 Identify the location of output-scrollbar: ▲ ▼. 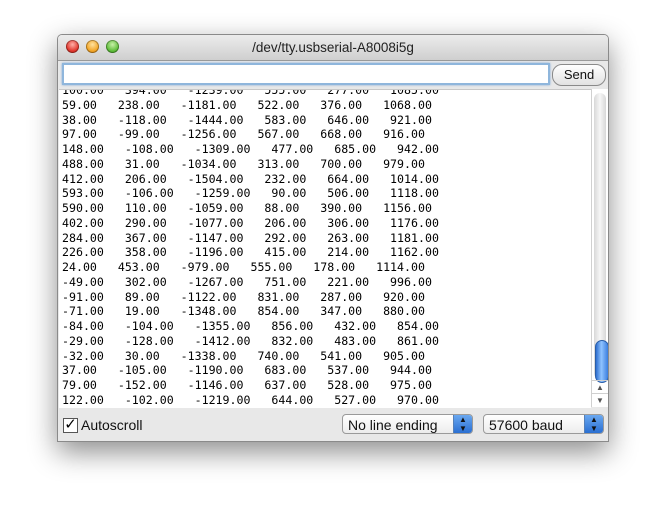
(599, 248).